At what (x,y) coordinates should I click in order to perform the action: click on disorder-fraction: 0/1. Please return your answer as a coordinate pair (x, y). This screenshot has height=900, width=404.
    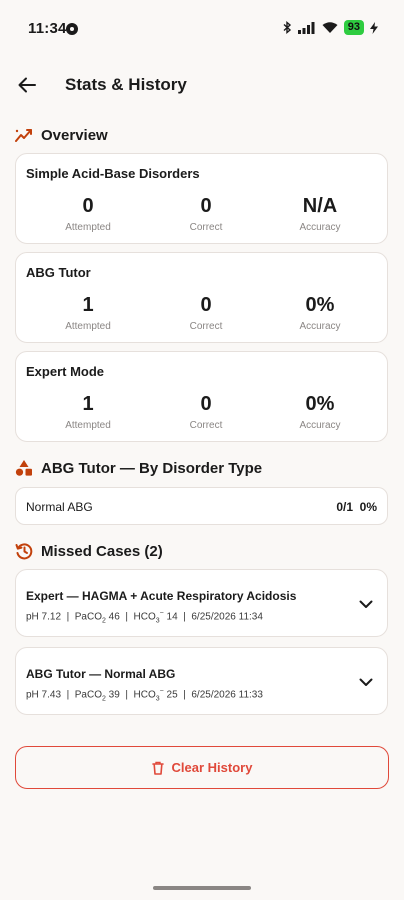
    Looking at the image, I should click on (344, 507).